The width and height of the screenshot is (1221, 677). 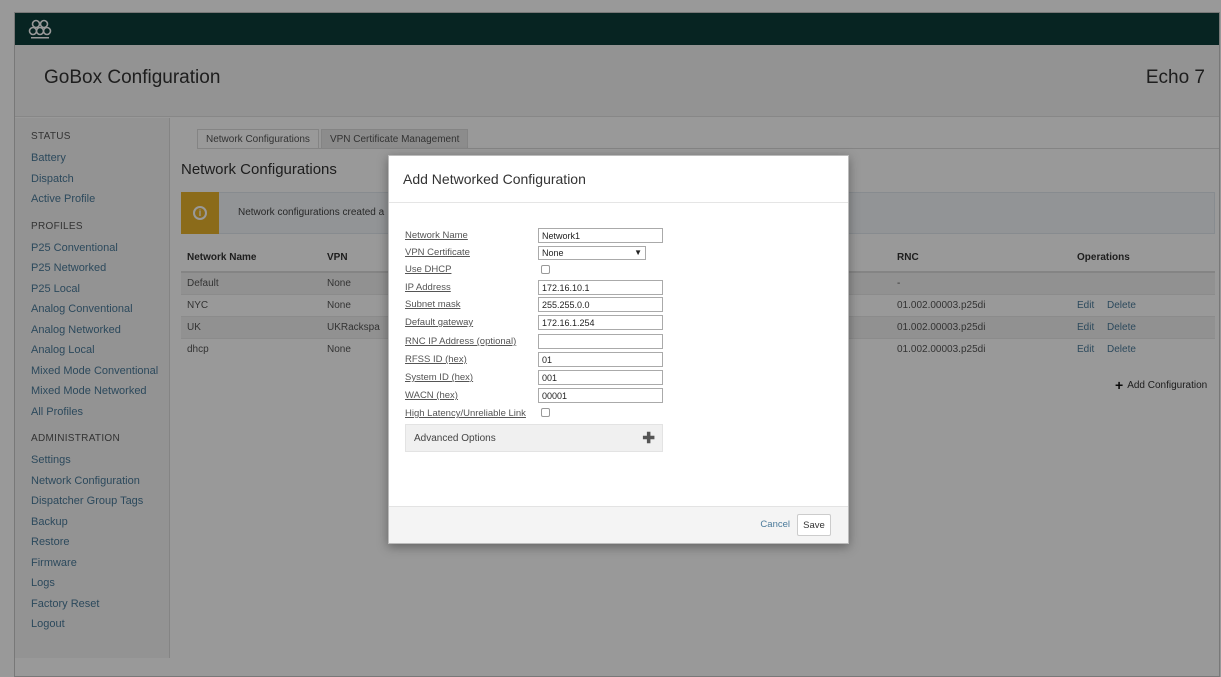 I want to click on vpn-certificate-label: VPN Certificate, so click(x=437, y=252).